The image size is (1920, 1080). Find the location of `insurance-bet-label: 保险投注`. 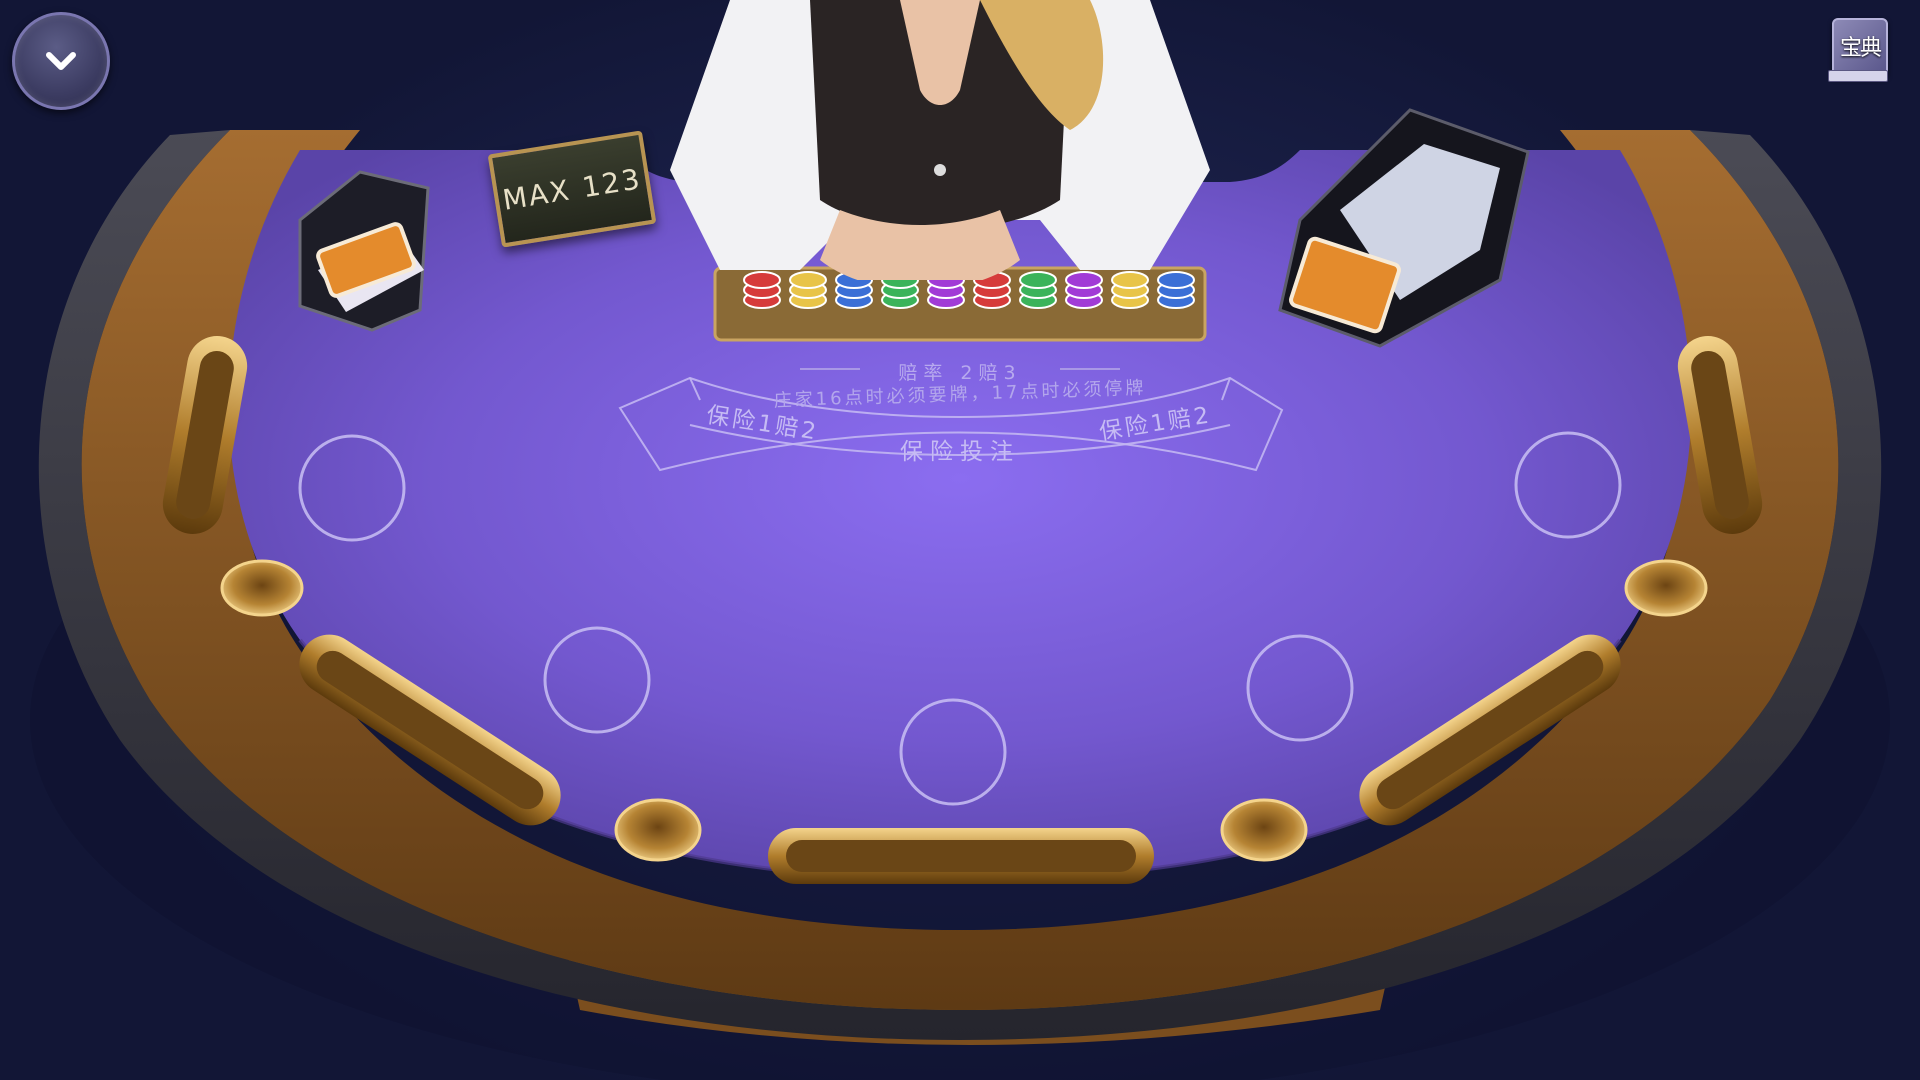

insurance-bet-label: 保险投注 is located at coordinates (960, 449).